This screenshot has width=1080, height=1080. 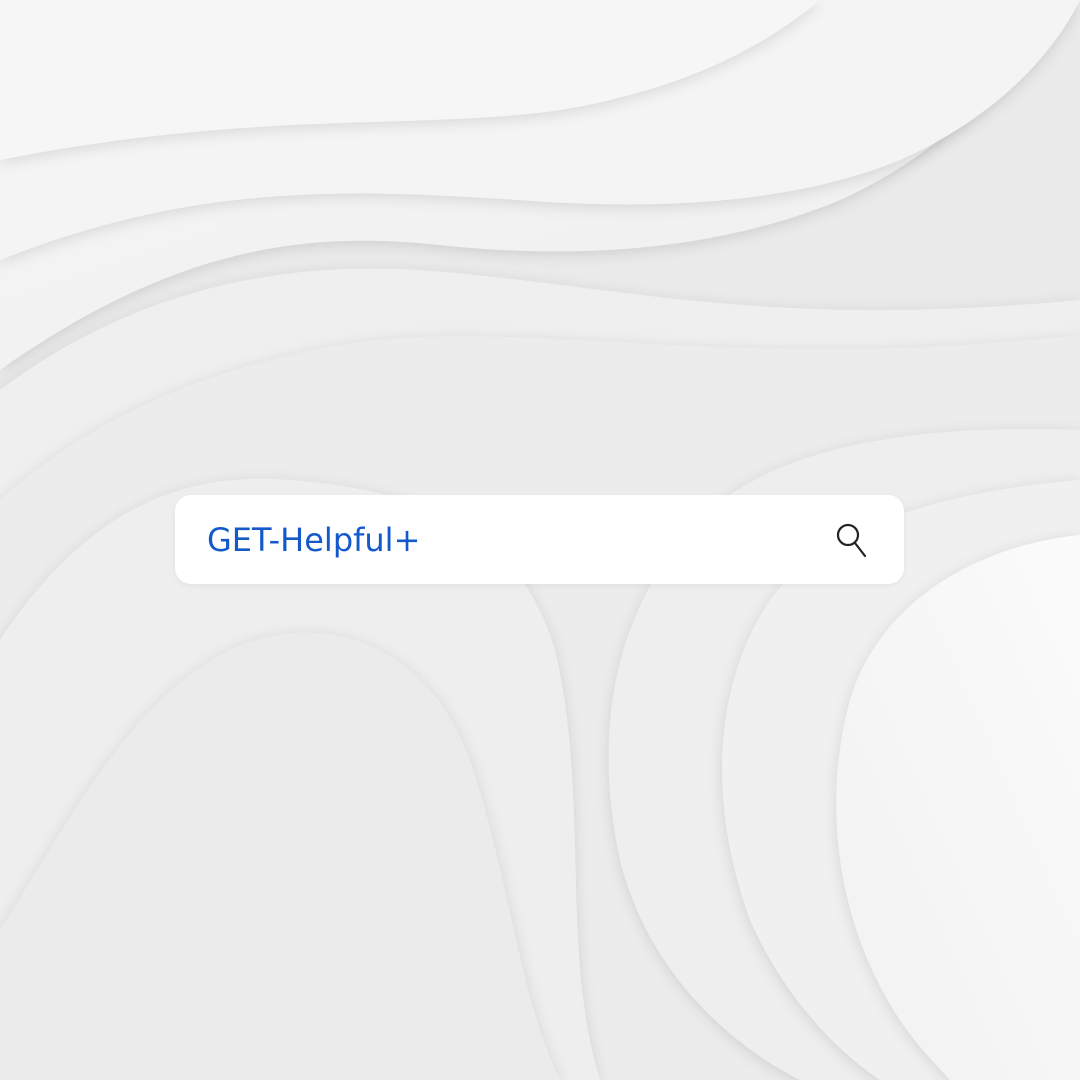 I want to click on search-icon, so click(x=851, y=540).